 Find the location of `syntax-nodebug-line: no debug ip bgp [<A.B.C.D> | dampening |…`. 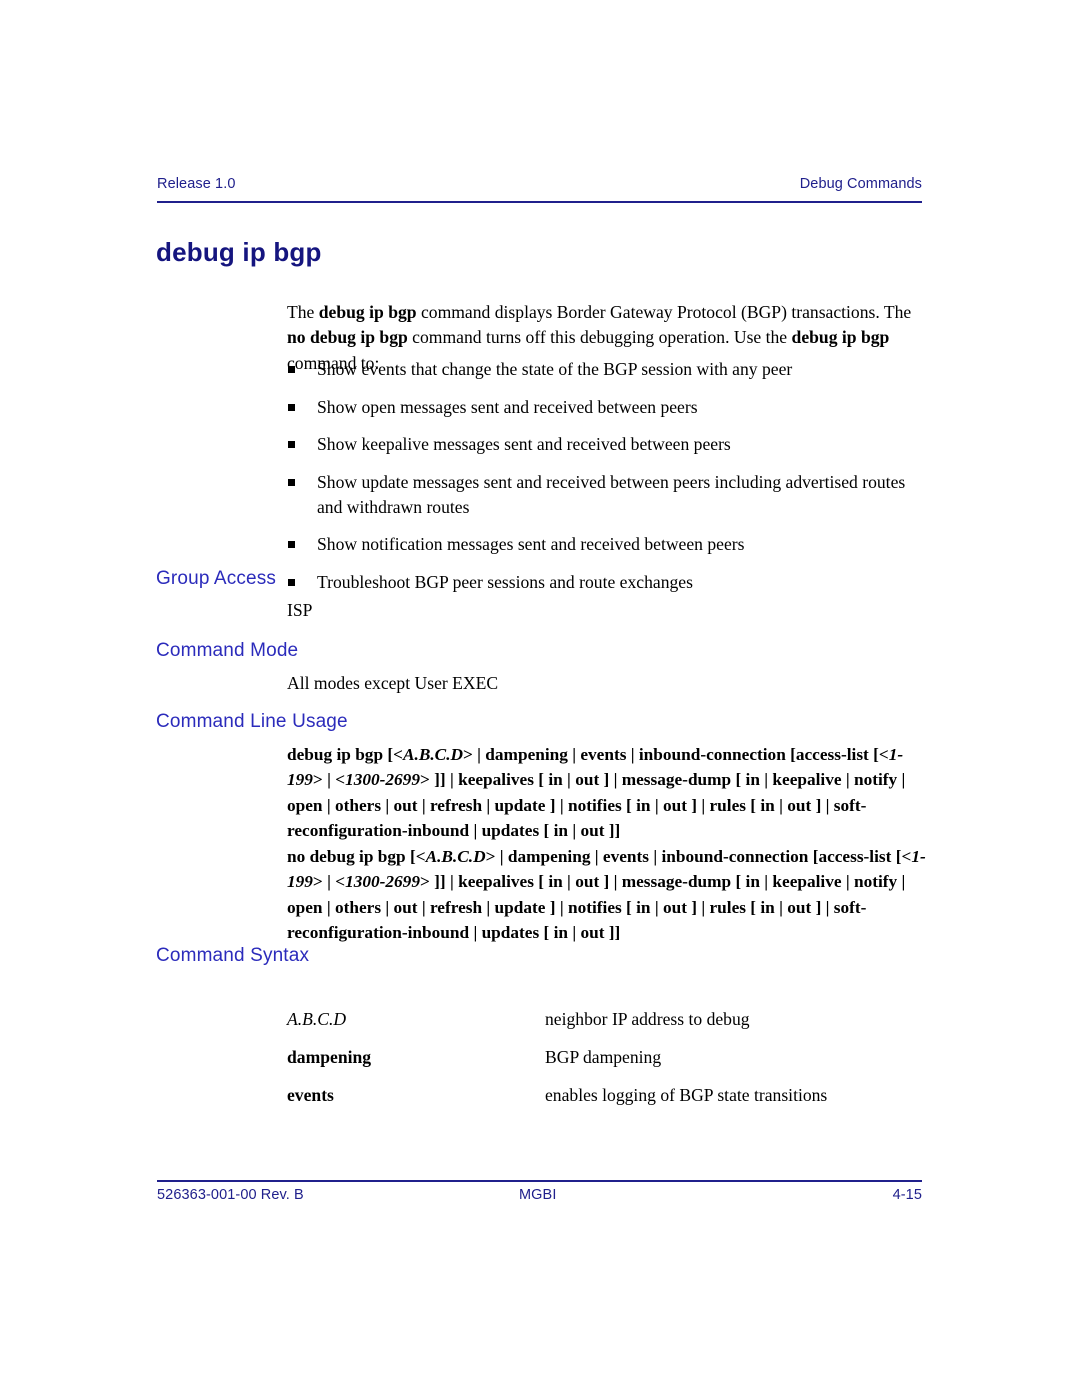

syntax-nodebug-line: no debug ip bgp [<A.B.C.D> | dampening |… is located at coordinates (607, 894).